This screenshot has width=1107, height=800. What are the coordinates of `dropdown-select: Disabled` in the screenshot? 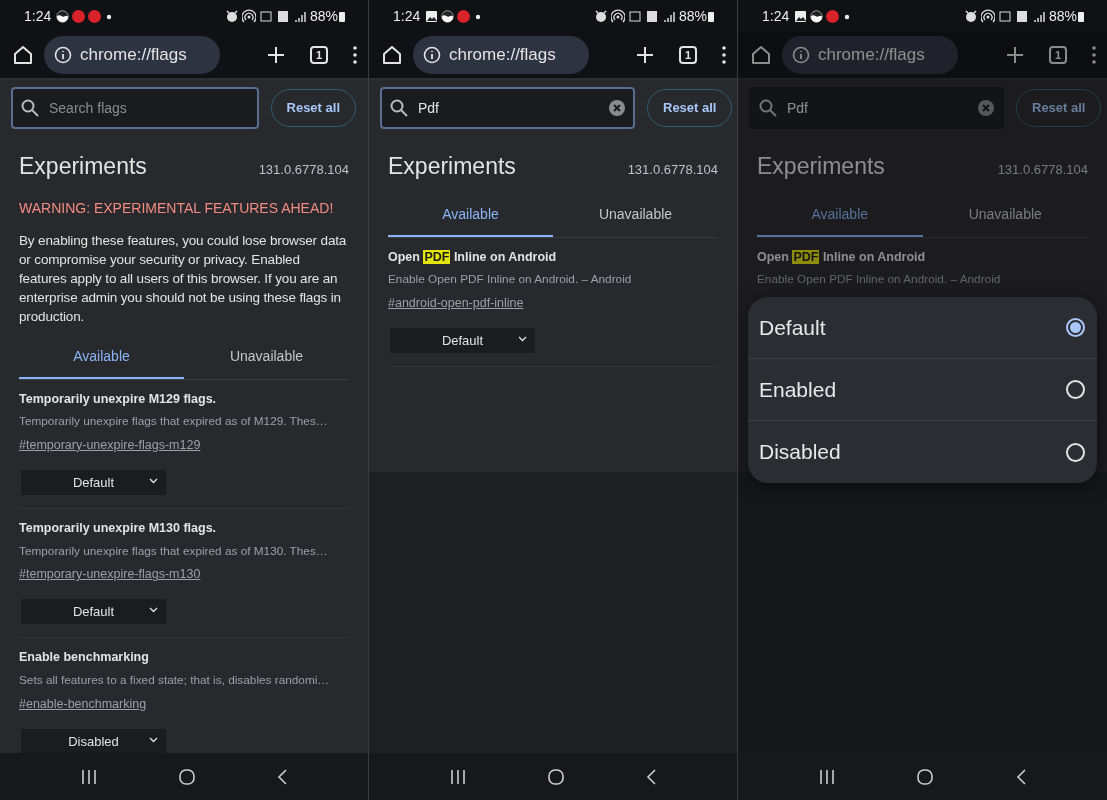 It's located at (93, 740).